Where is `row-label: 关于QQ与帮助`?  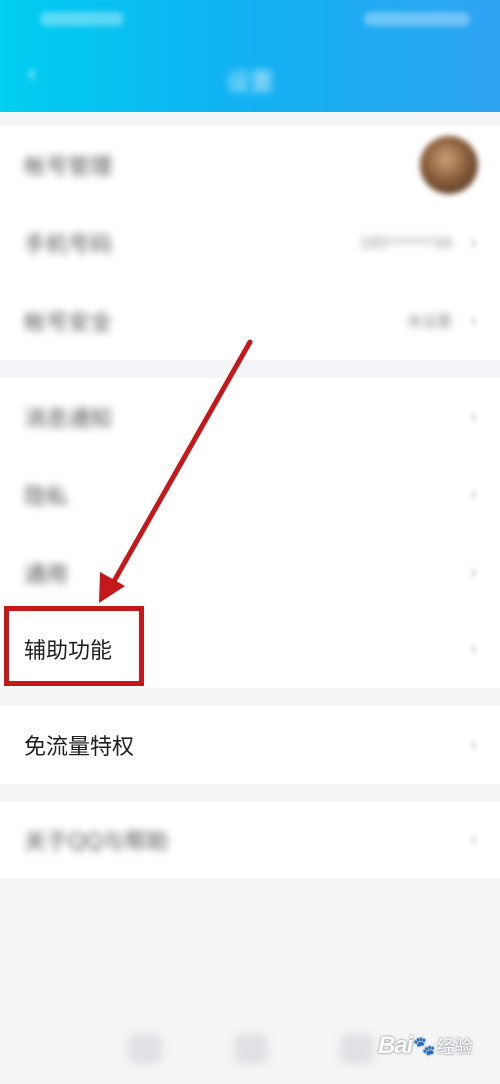
row-label: 关于QQ与帮助 is located at coordinates (96, 842).